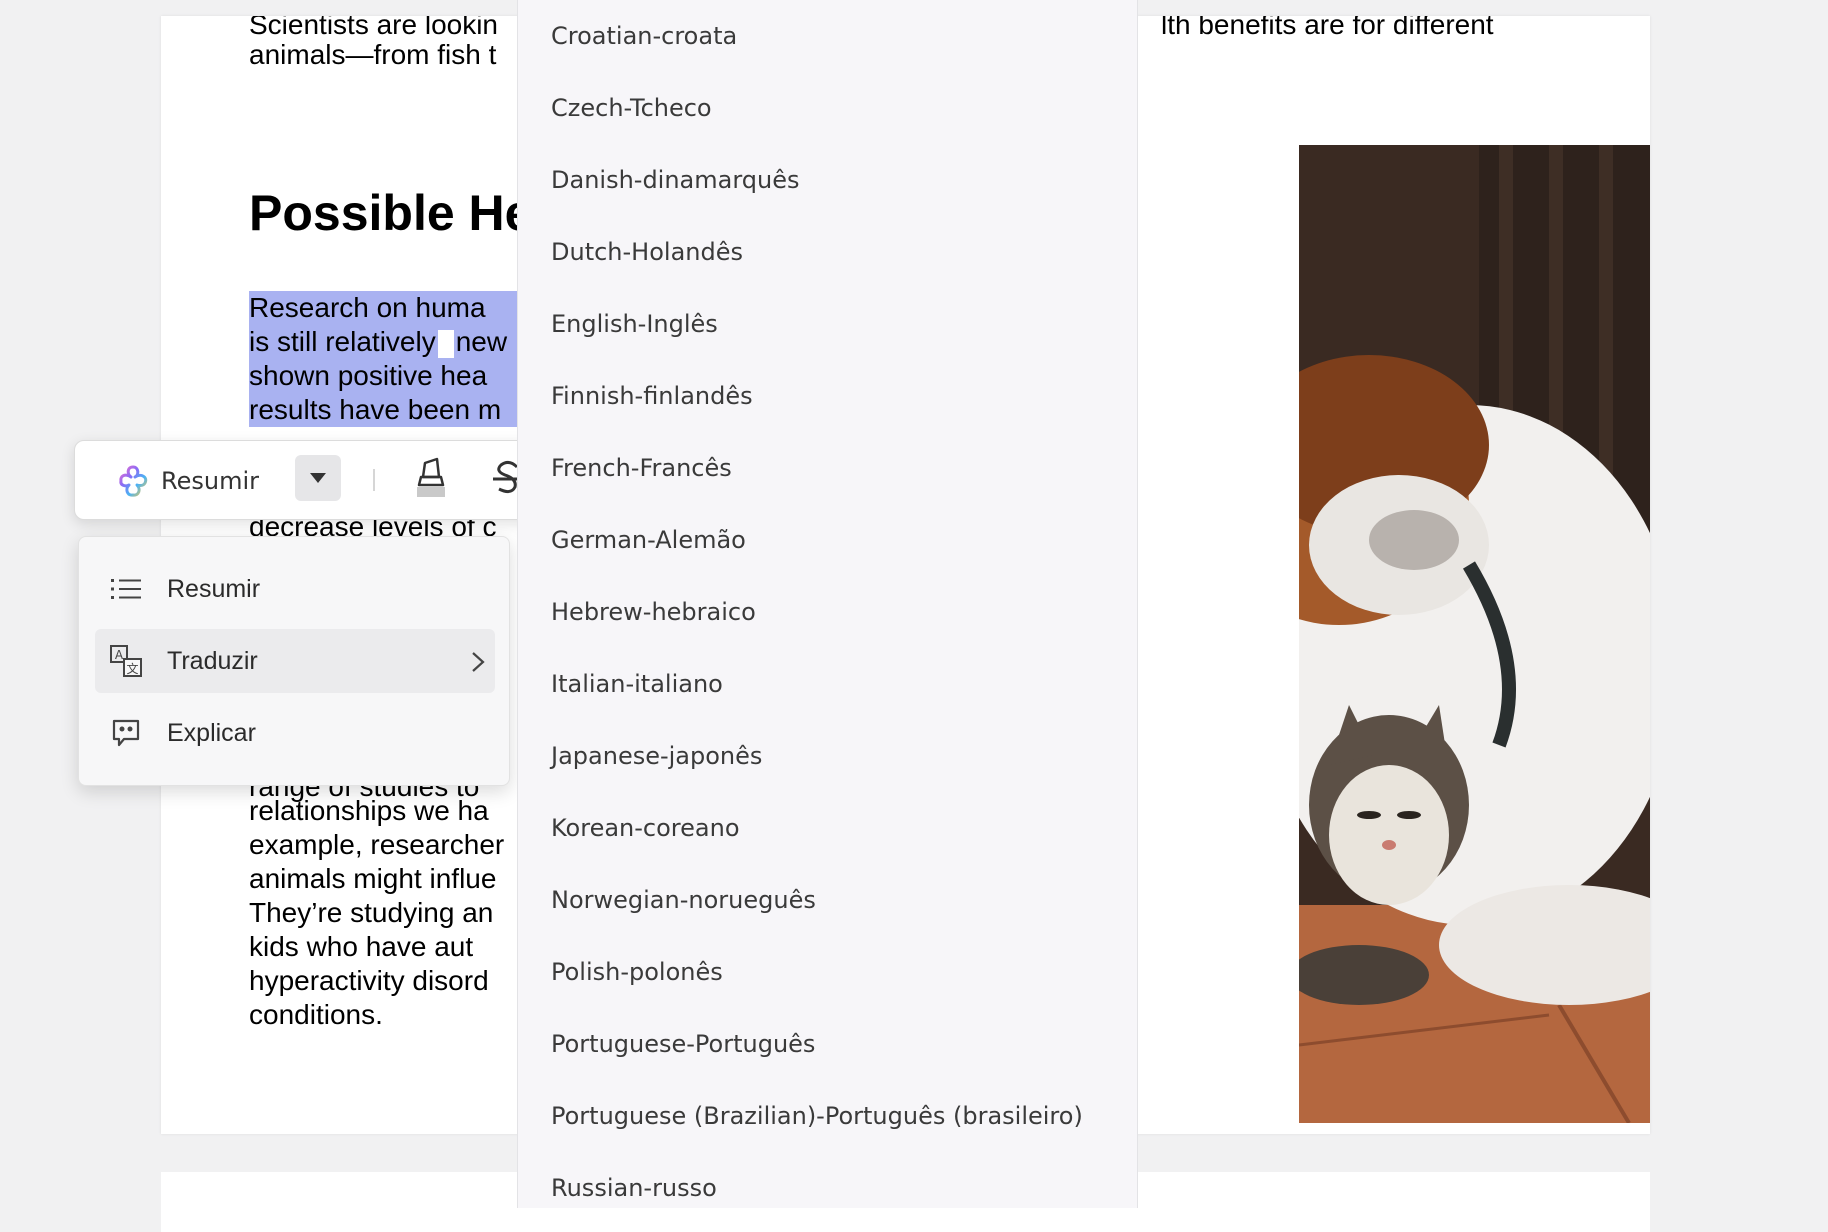 This screenshot has height=1232, width=1828. What do you see at coordinates (645, 828) in the screenshot?
I see `language-option: Korean-coreano` at bounding box center [645, 828].